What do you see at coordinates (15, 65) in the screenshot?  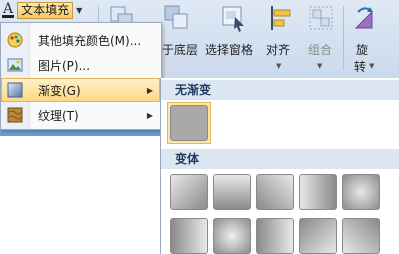 I see `picture-icon` at bounding box center [15, 65].